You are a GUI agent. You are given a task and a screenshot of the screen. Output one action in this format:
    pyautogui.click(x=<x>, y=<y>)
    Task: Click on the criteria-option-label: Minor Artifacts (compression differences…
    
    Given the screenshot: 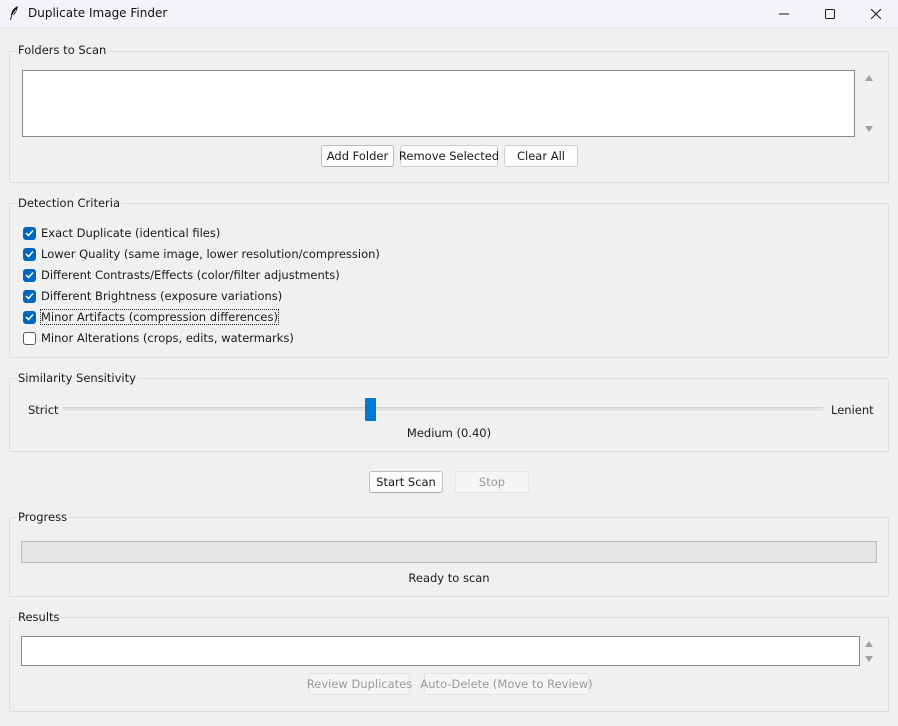 What is the action you would take?
    pyautogui.click(x=159, y=317)
    